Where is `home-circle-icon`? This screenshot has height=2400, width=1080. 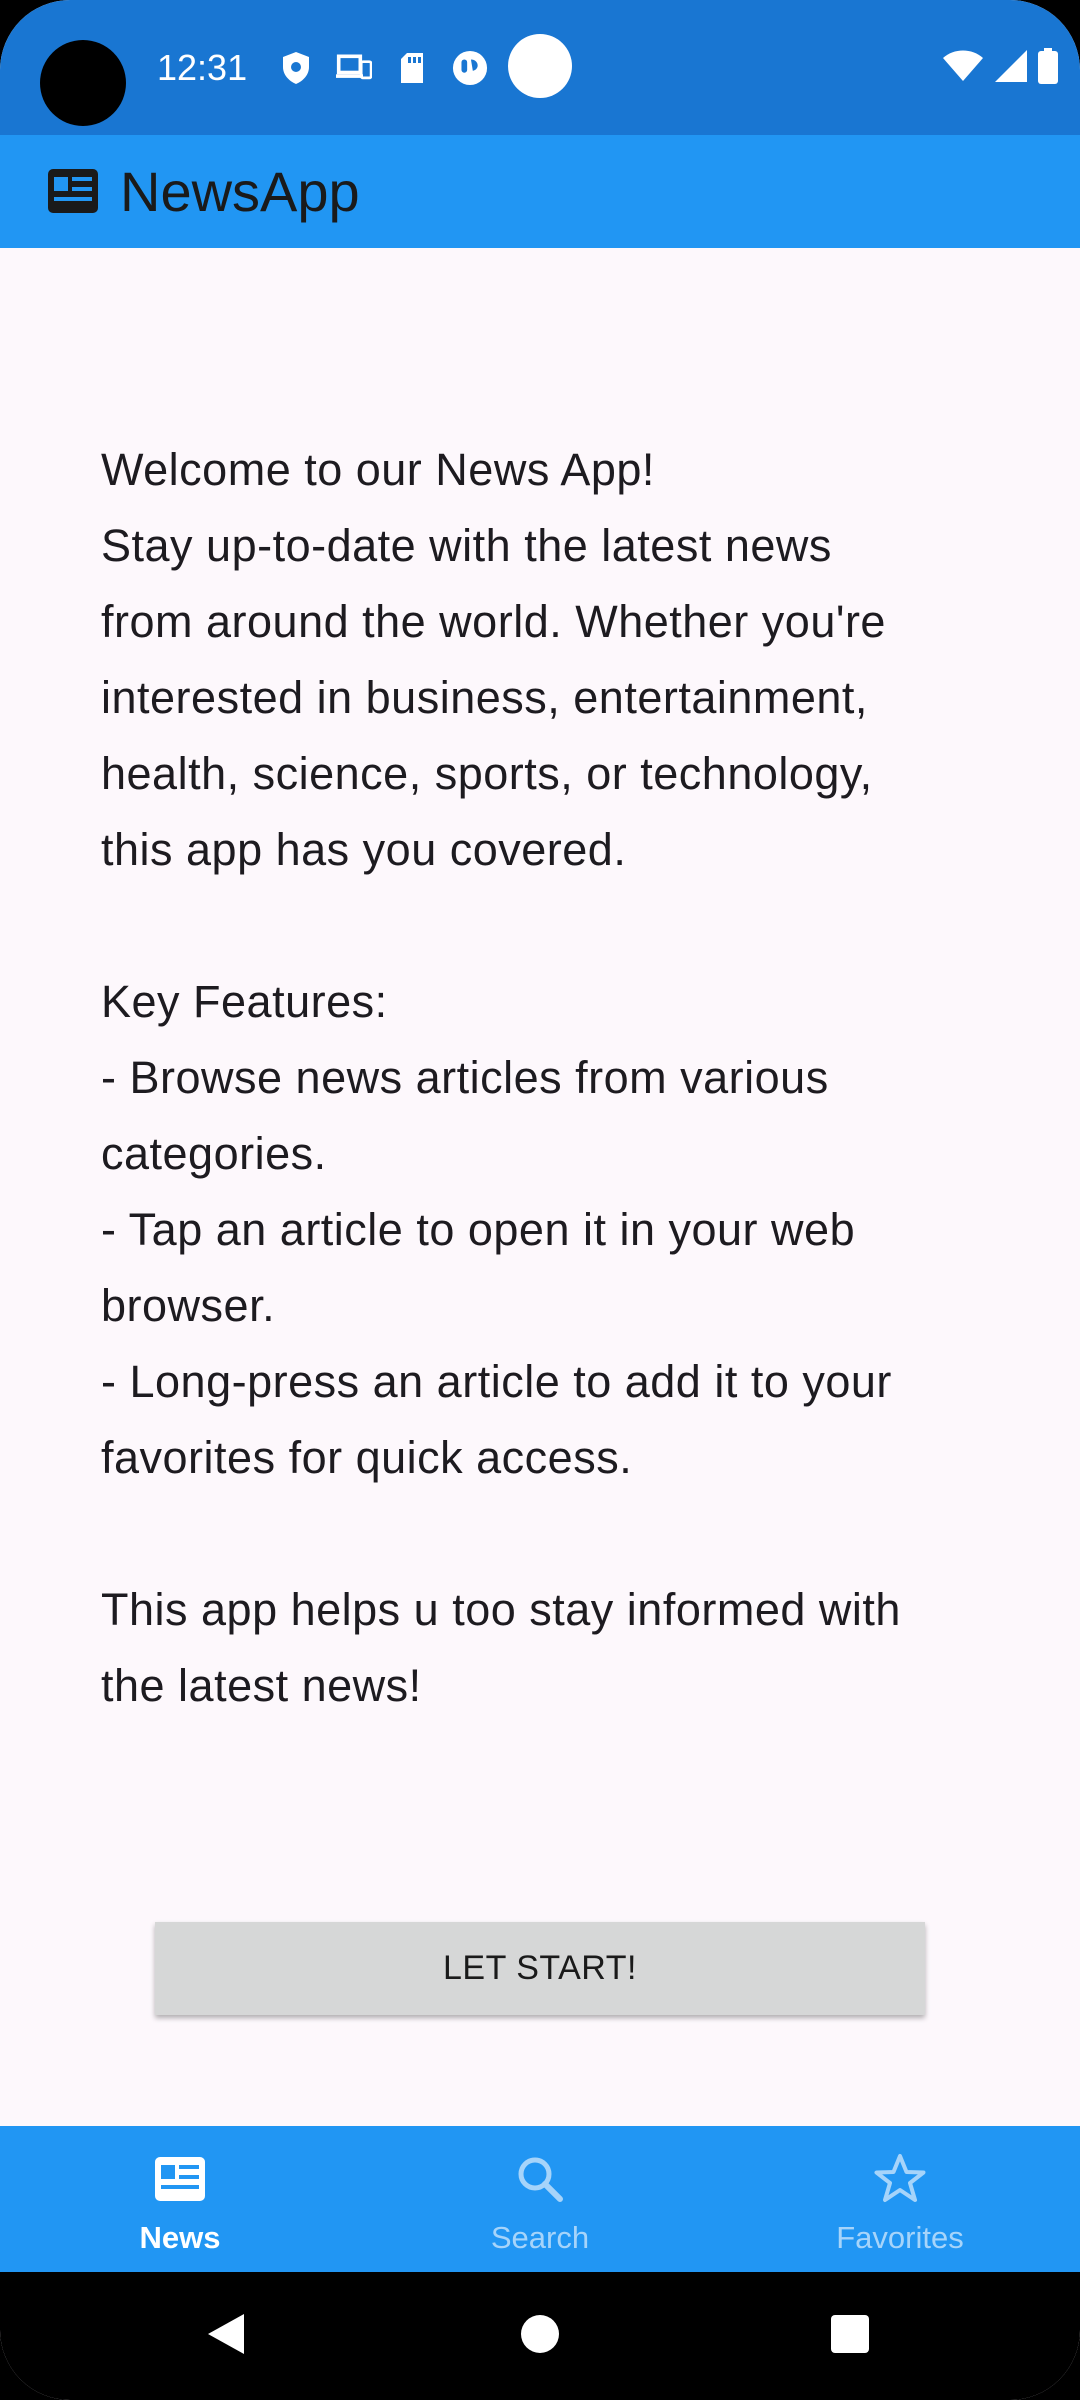
home-circle-icon is located at coordinates (540, 2336).